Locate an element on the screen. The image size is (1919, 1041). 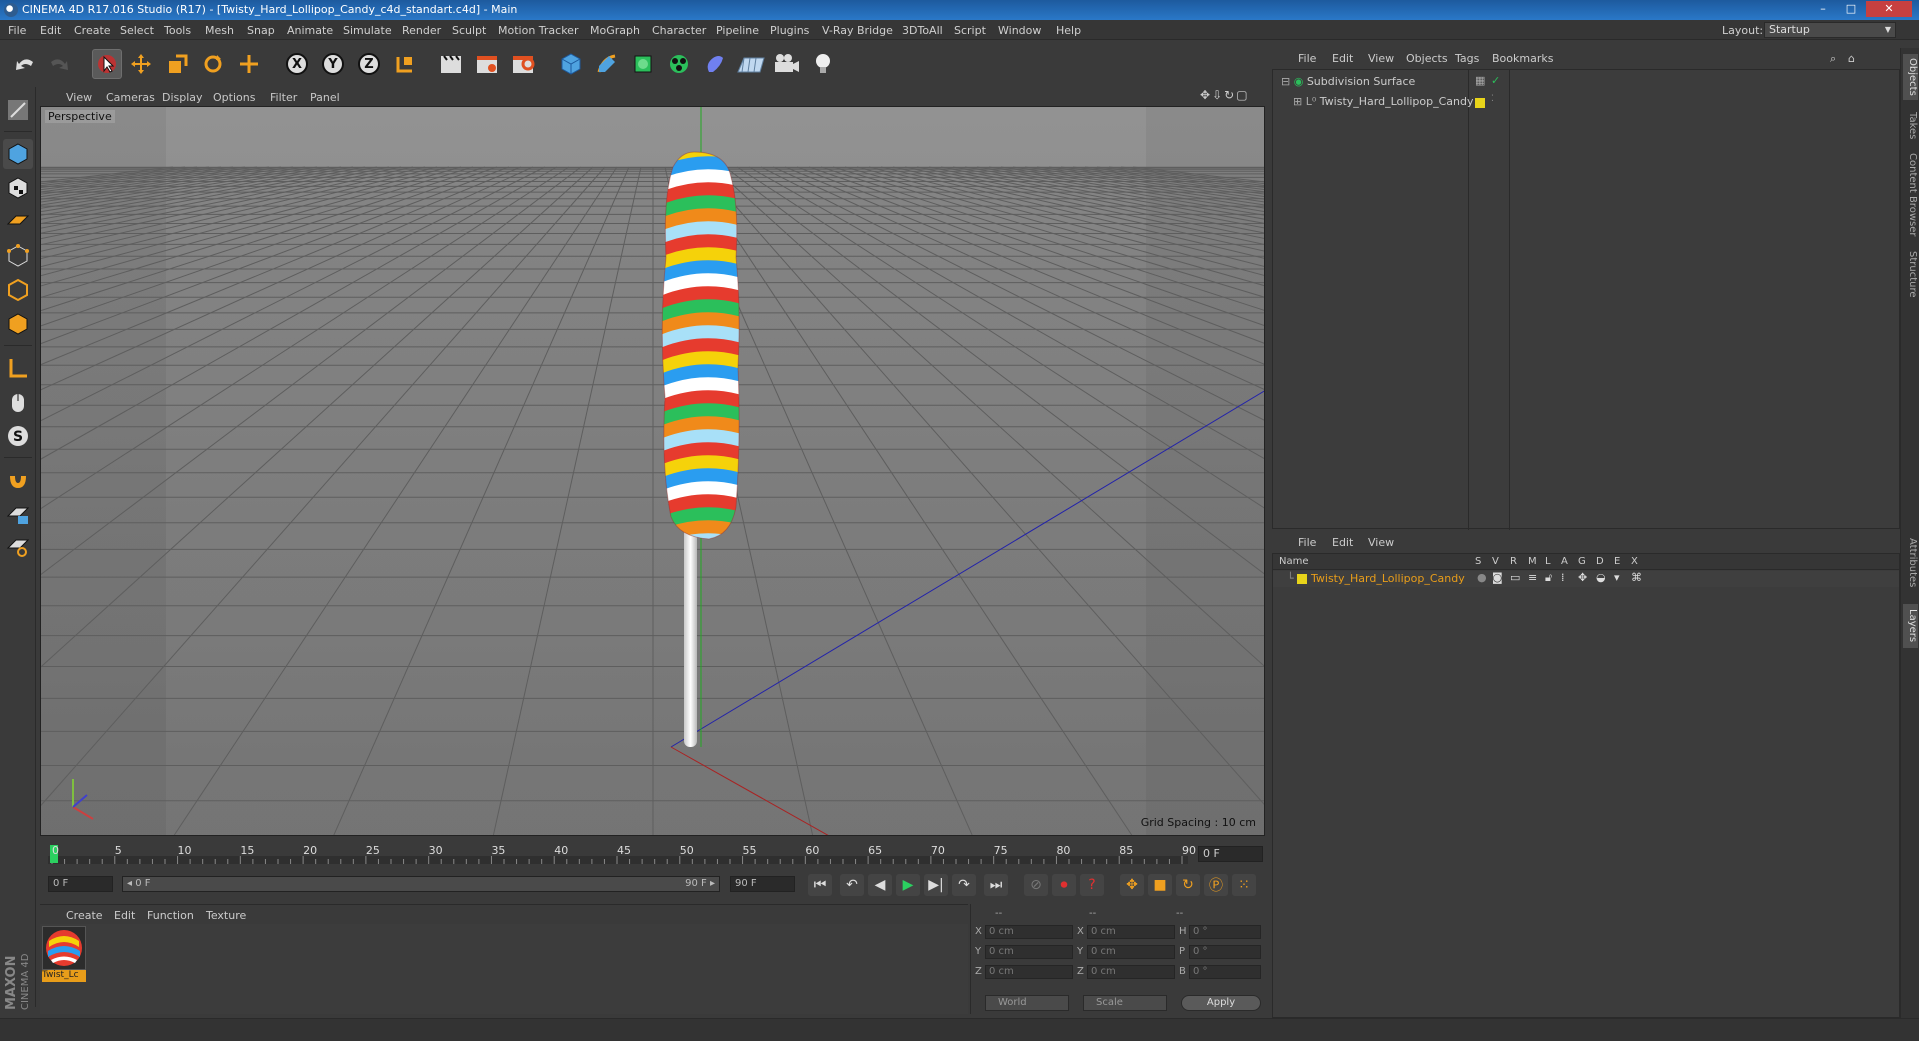
material-menu-edit: Edit is located at coordinates (124, 915).